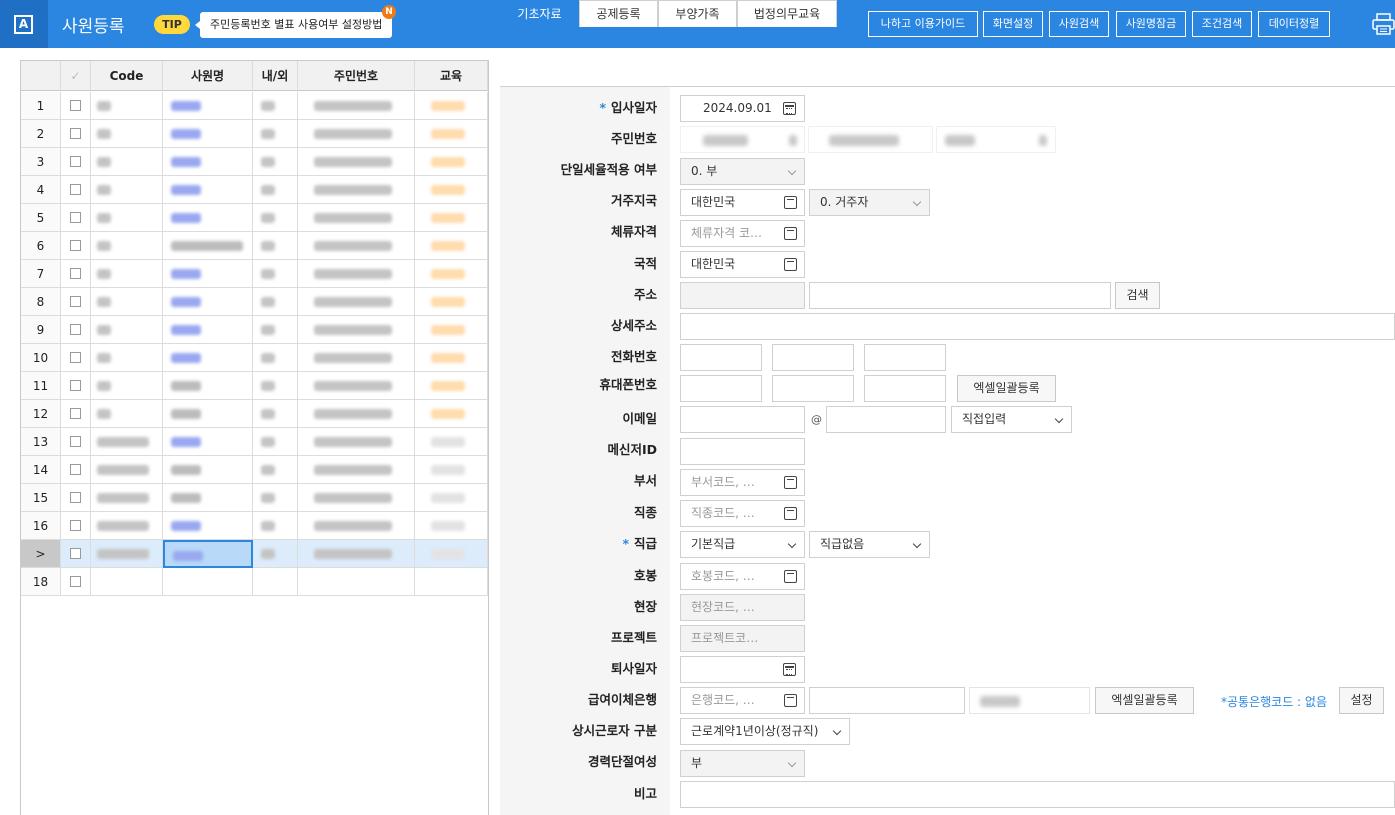 Image resolution: width=1395 pixels, height=815 pixels. Describe the element at coordinates (451, 76) in the screenshot. I see `column-header-training: 교육` at that location.